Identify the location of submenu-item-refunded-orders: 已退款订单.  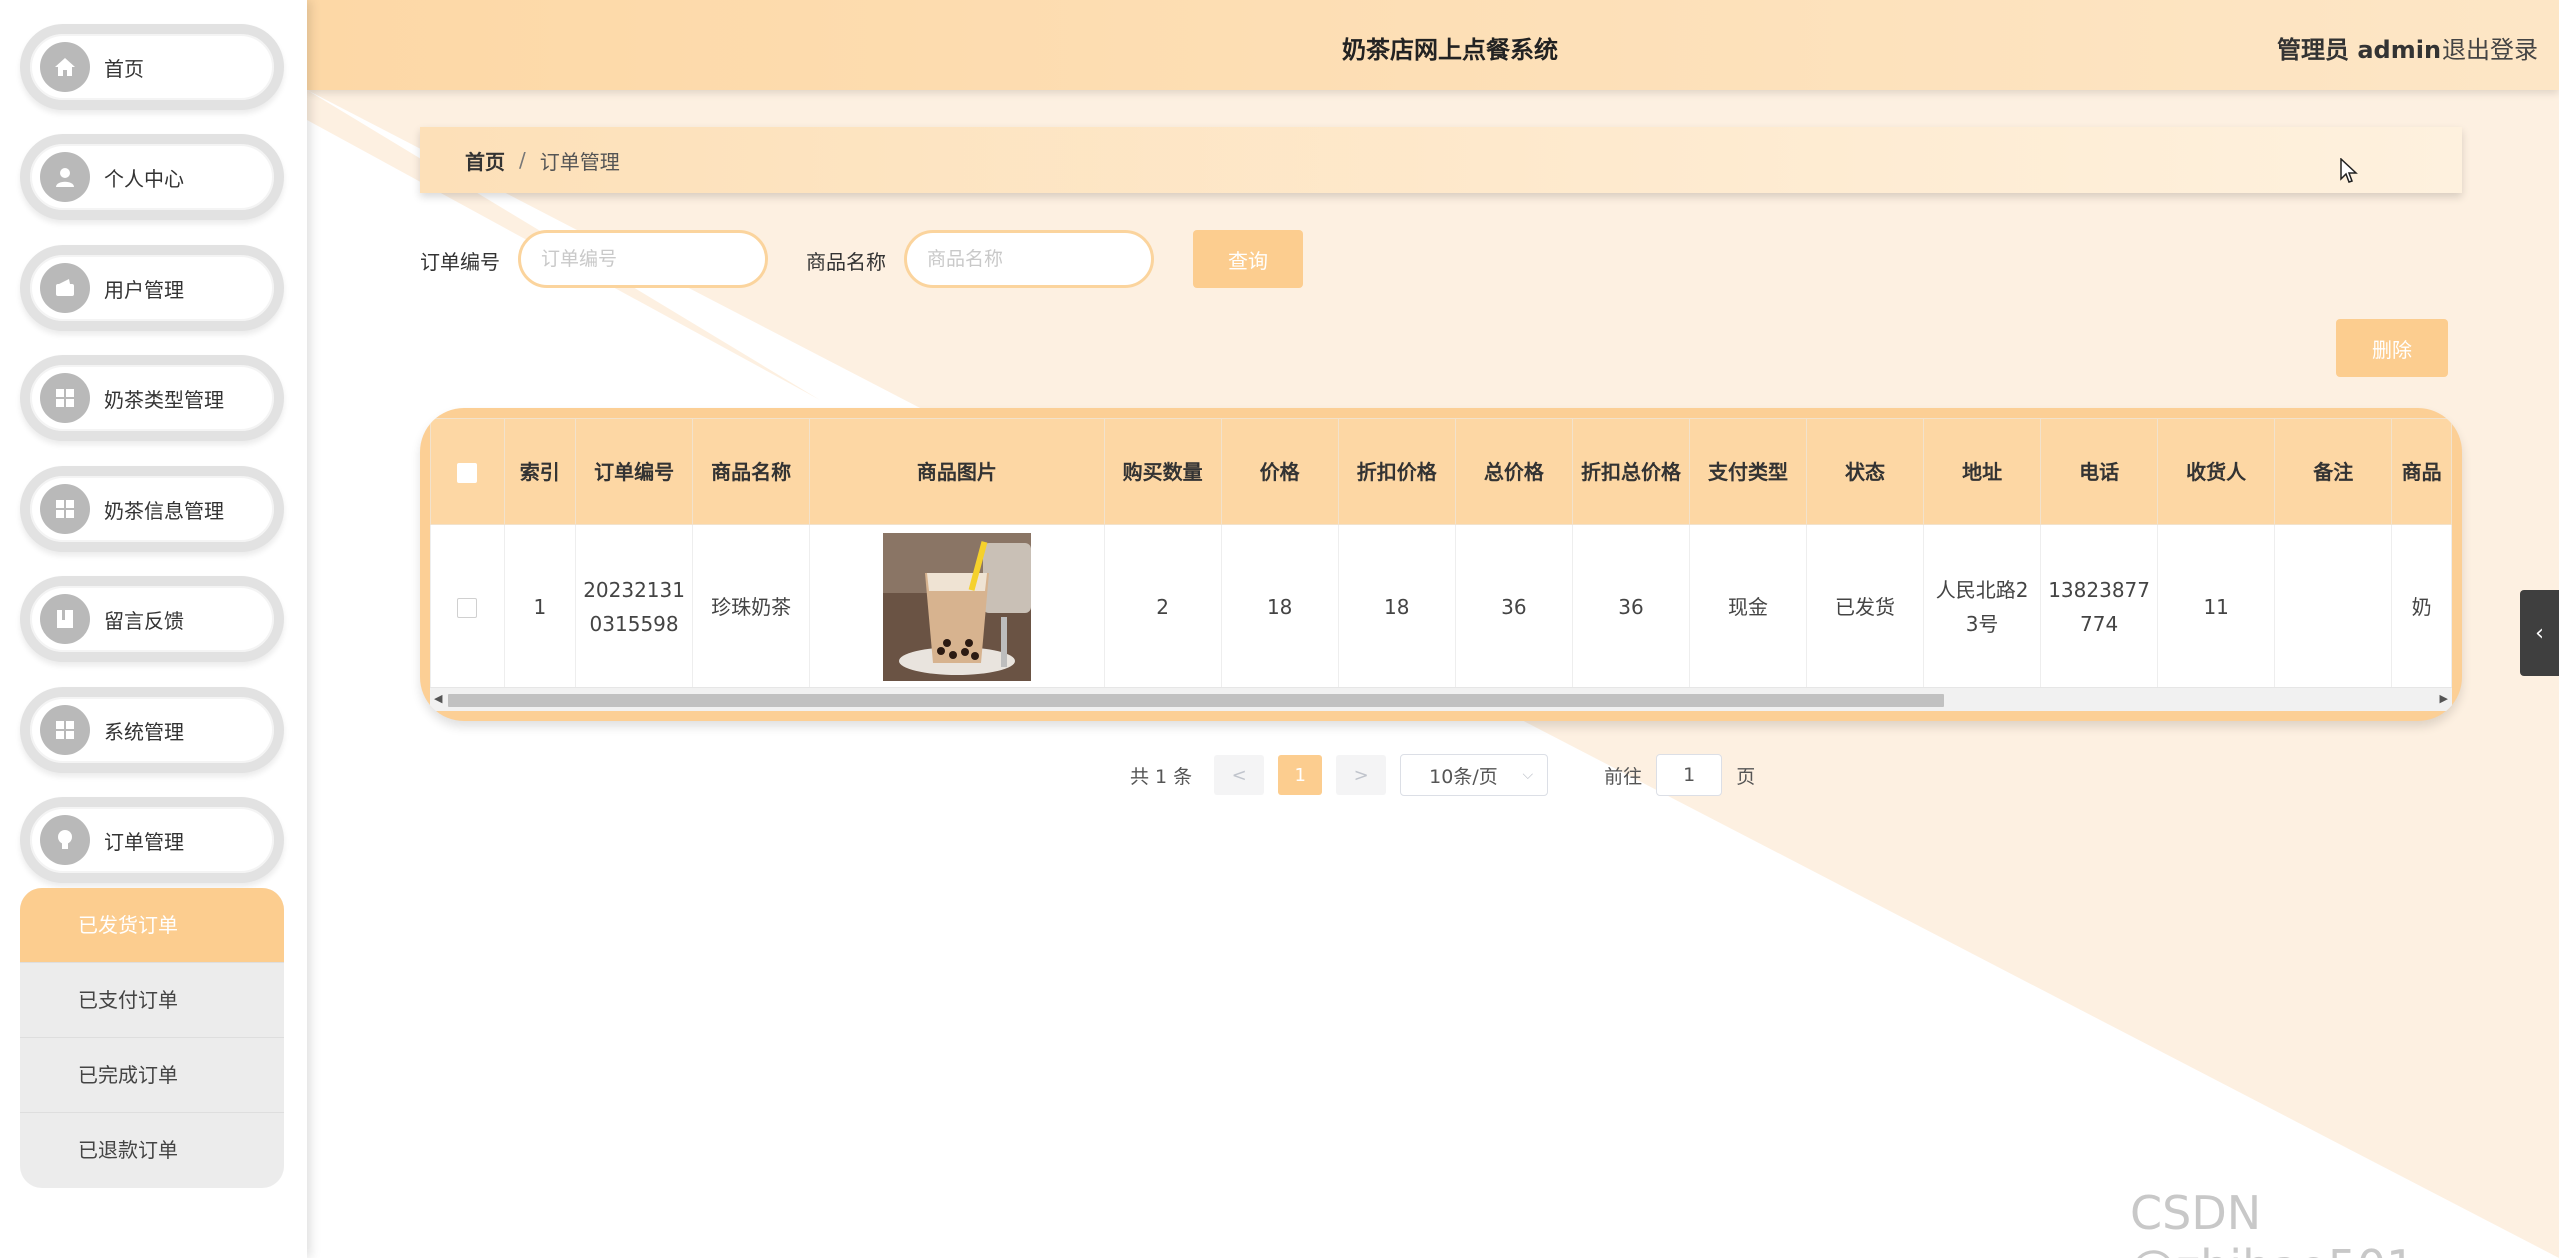
(152, 1150).